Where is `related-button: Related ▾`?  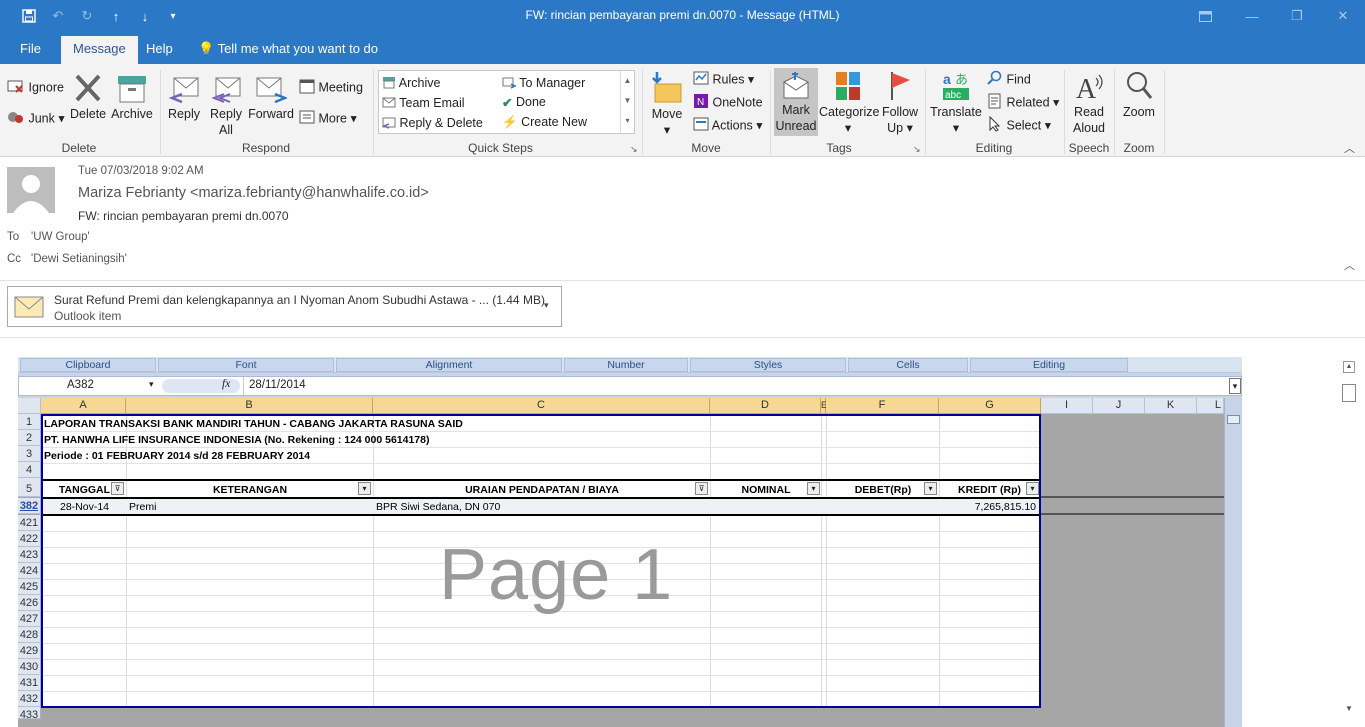
related-button: Related ▾ is located at coordinates (1023, 103).